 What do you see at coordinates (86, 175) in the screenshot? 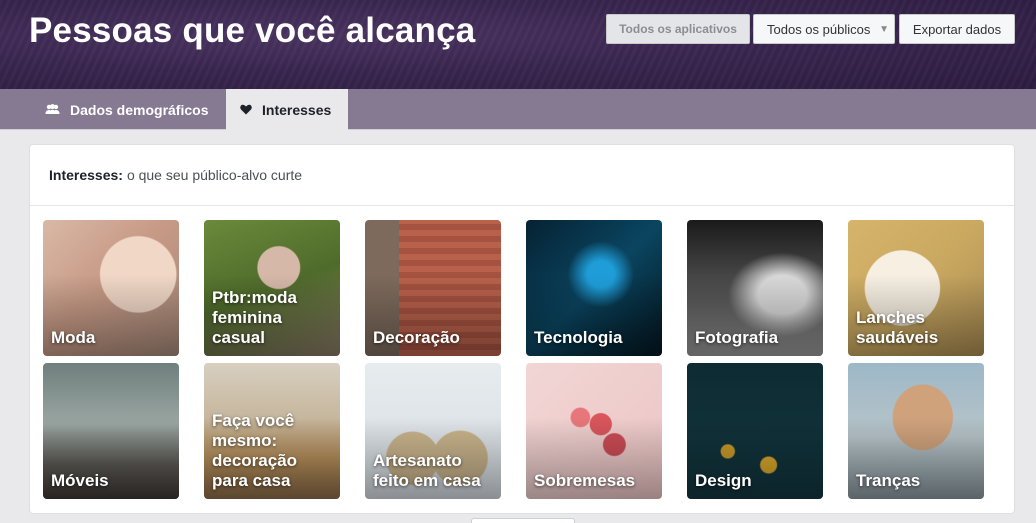
I see `interests-heading-bold: Interesses:` at bounding box center [86, 175].